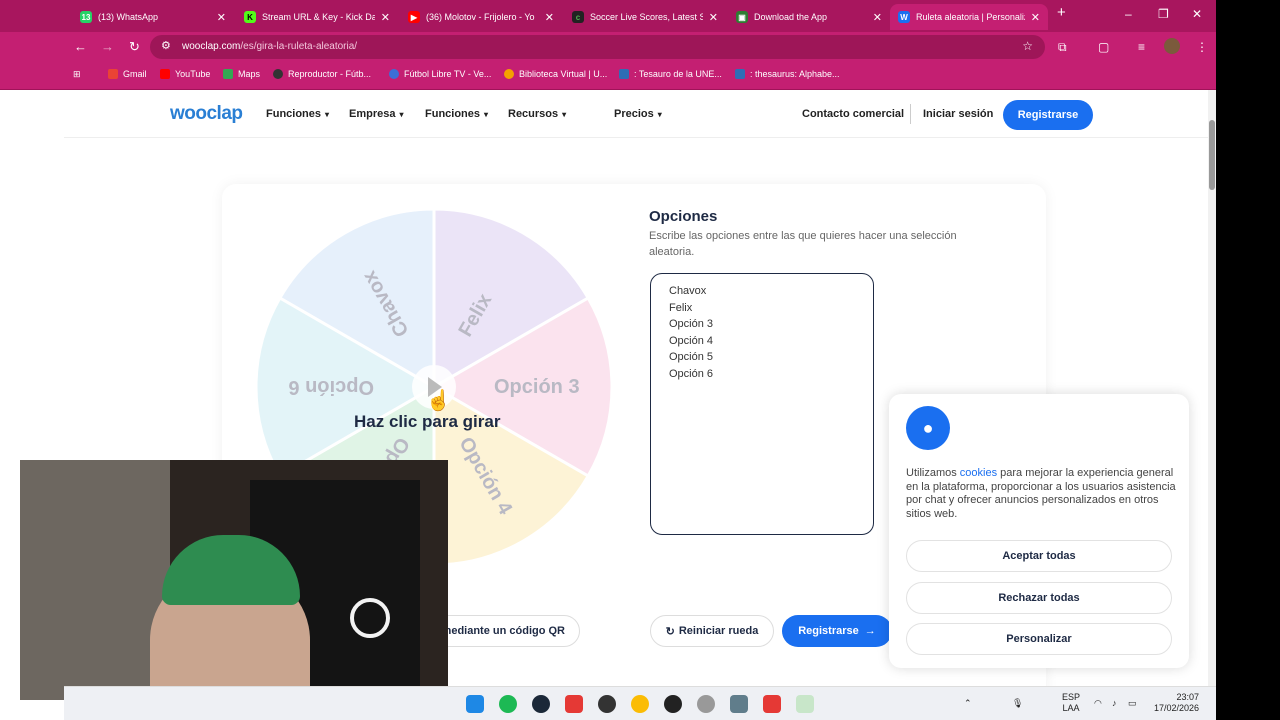  Describe the element at coordinates (113, 74) in the screenshot. I see `gmail-icon` at that location.